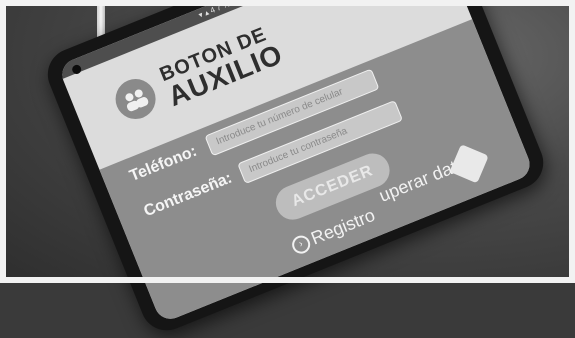  I want to click on status-text: ▾ ▴ 4 7 %, so click(214, 10).